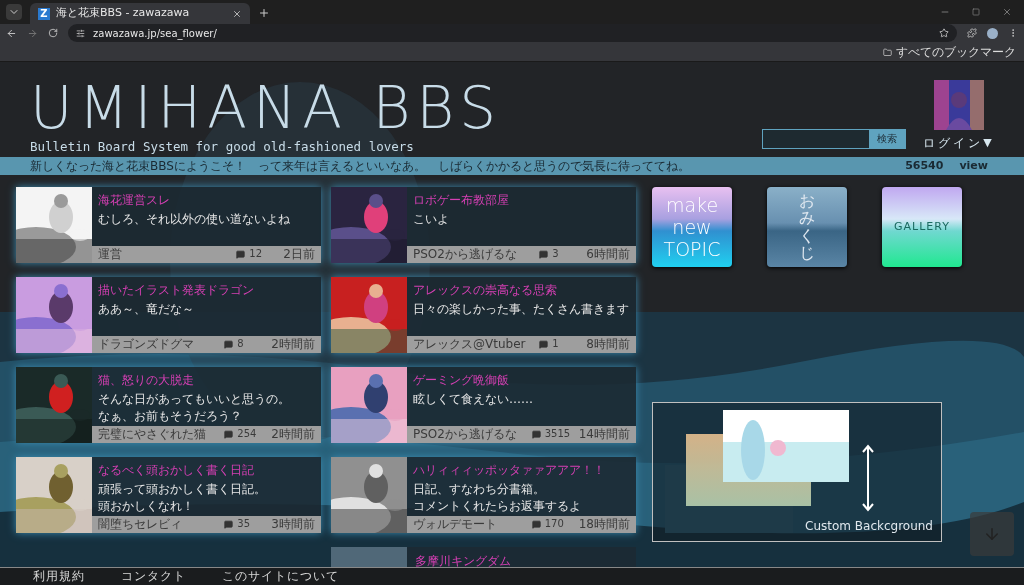 The height and width of the screenshot is (585, 1024). Describe the element at coordinates (264, 13) in the screenshot. I see `new-tab-icon` at that location.